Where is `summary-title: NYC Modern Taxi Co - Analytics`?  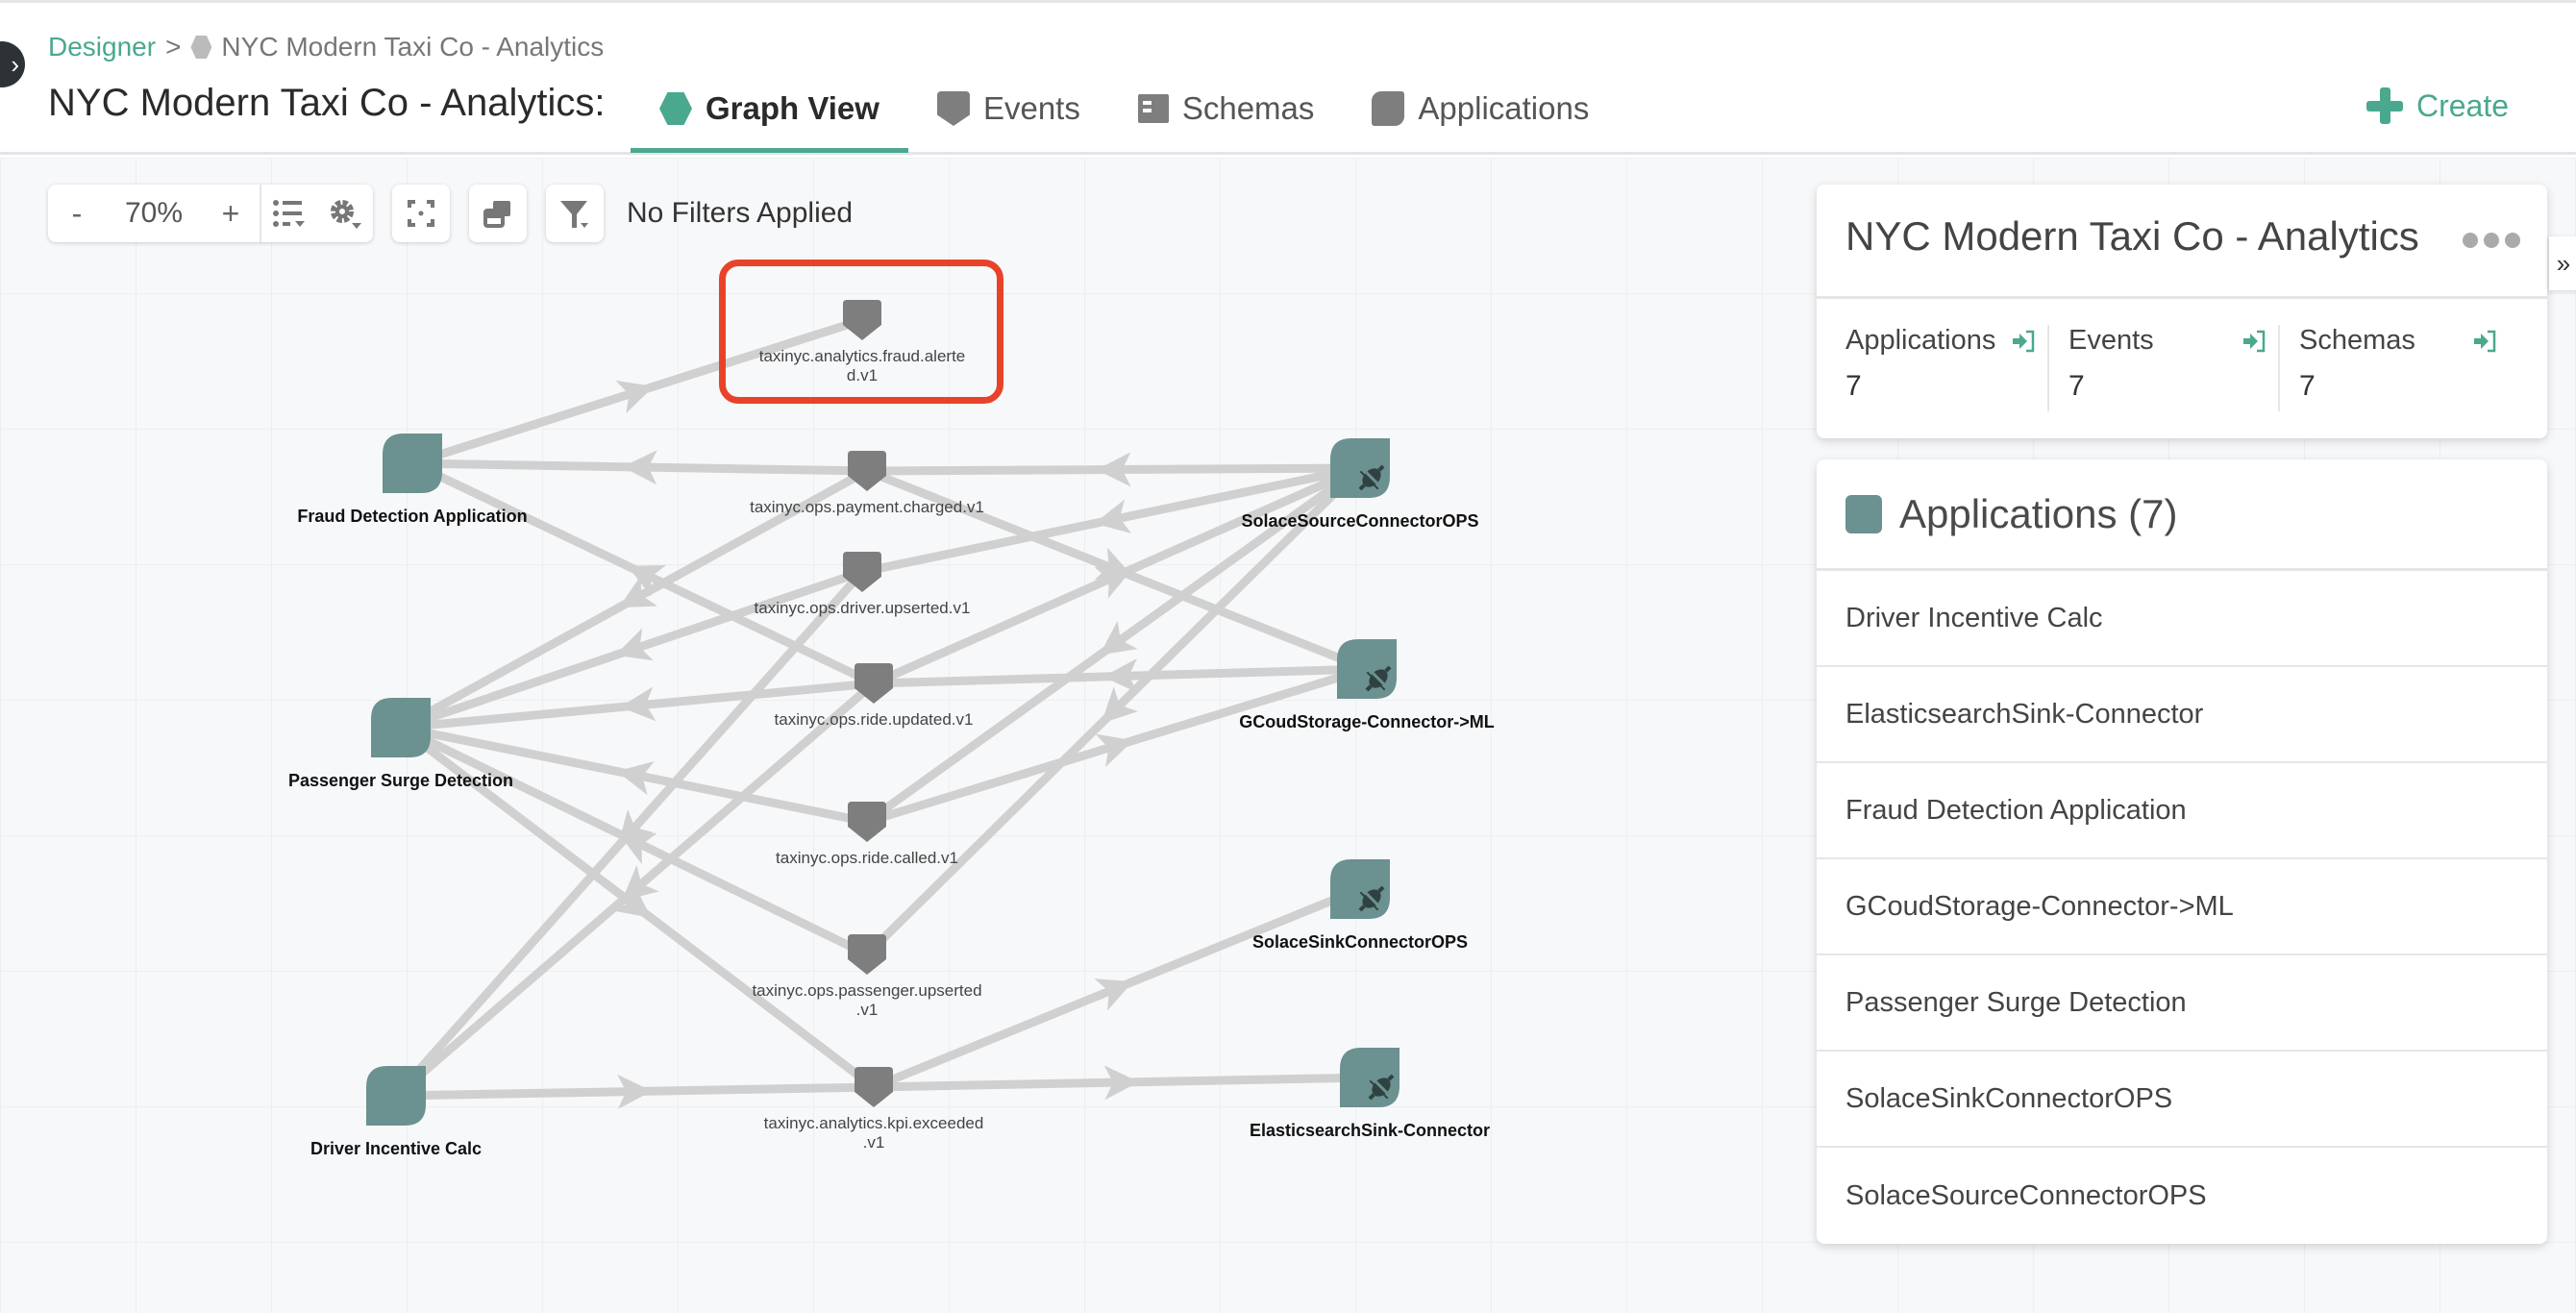
summary-title: NYC Modern Taxi Co - Analytics is located at coordinates (2132, 236).